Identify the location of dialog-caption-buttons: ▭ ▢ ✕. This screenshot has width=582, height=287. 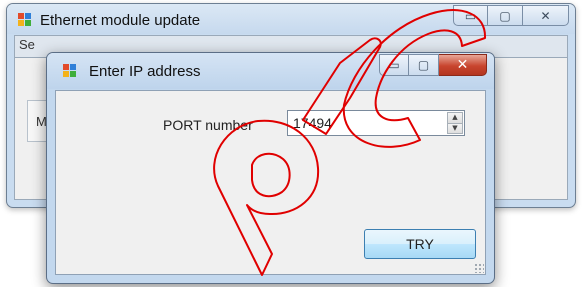
(433, 65).